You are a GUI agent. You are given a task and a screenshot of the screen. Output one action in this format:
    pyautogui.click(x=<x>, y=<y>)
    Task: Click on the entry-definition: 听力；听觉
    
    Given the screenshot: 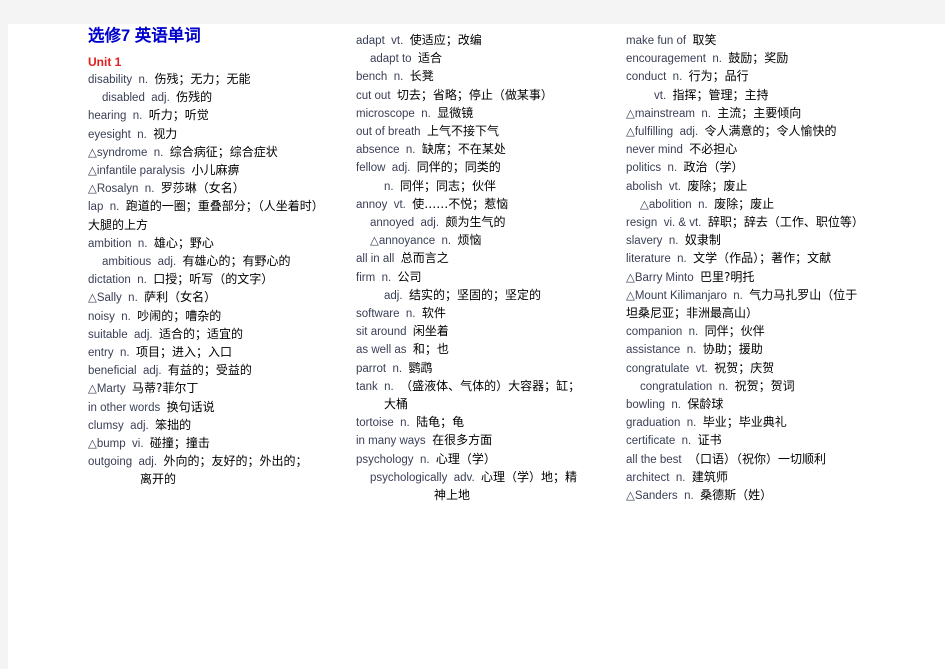 What is the action you would take?
    pyautogui.click(x=178, y=115)
    